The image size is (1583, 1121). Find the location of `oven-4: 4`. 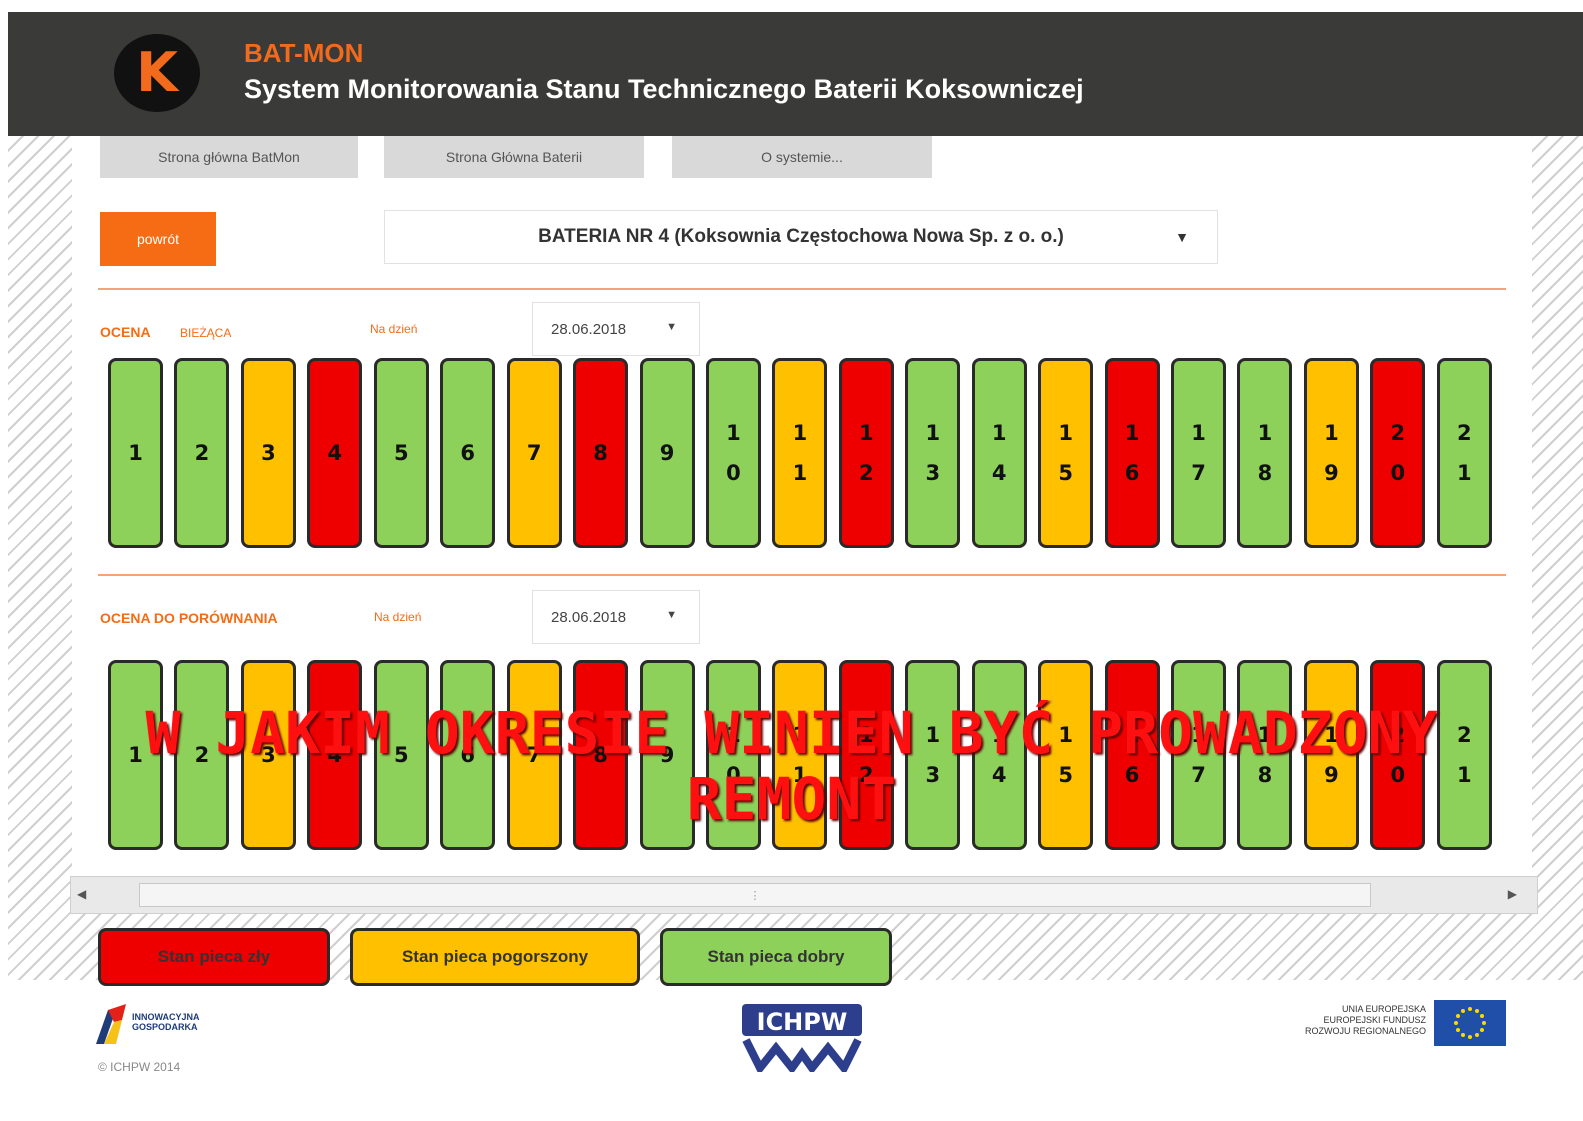

oven-4: 4 is located at coordinates (335, 453).